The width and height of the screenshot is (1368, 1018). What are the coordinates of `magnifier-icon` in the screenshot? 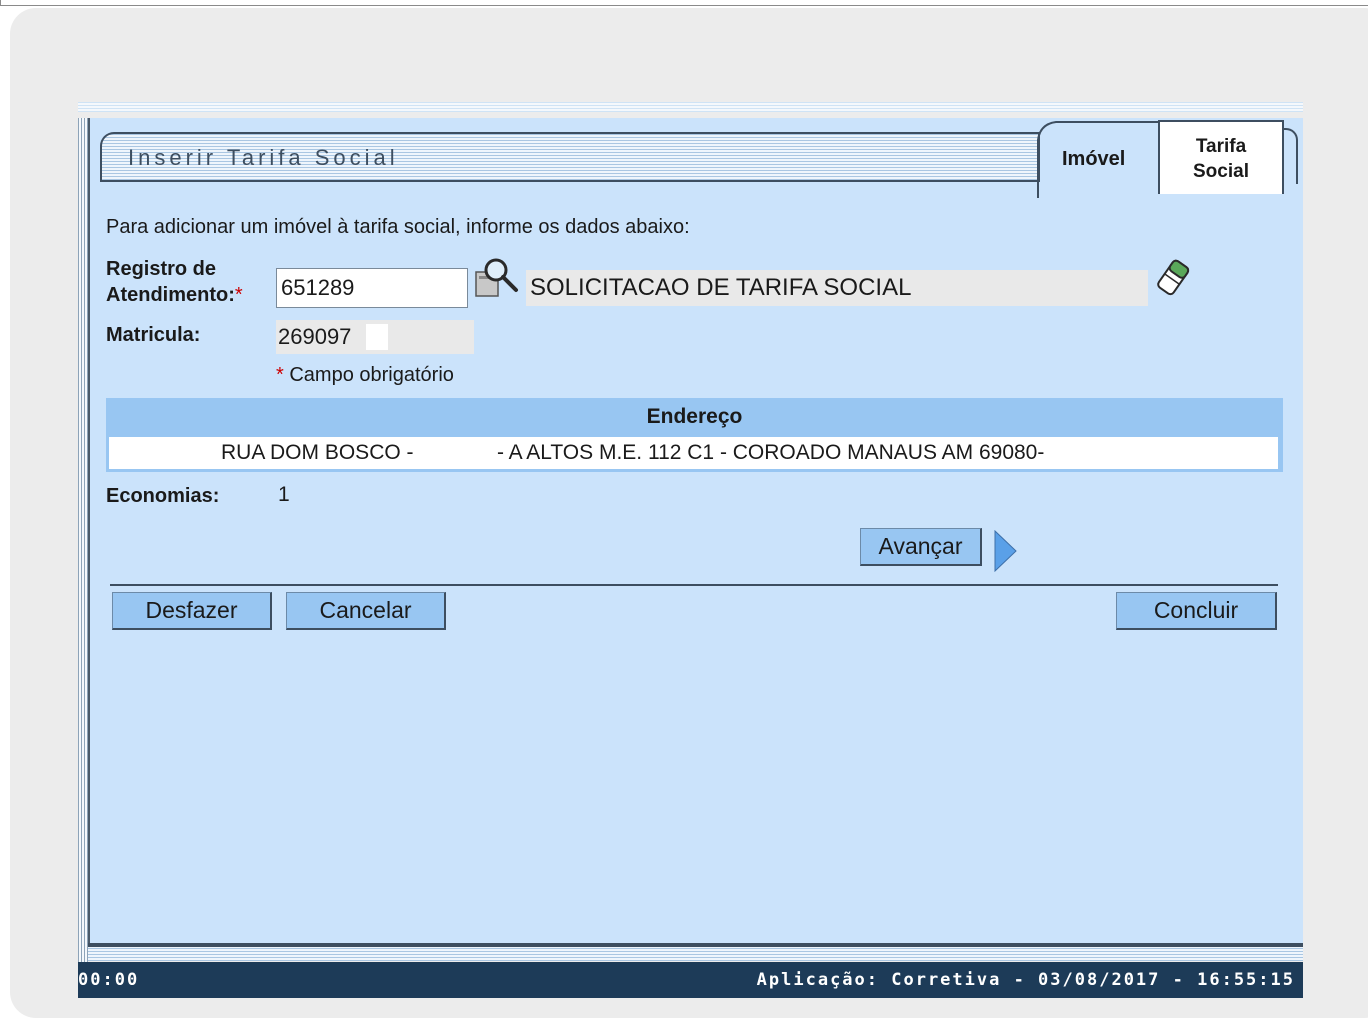 It's located at (496, 277).